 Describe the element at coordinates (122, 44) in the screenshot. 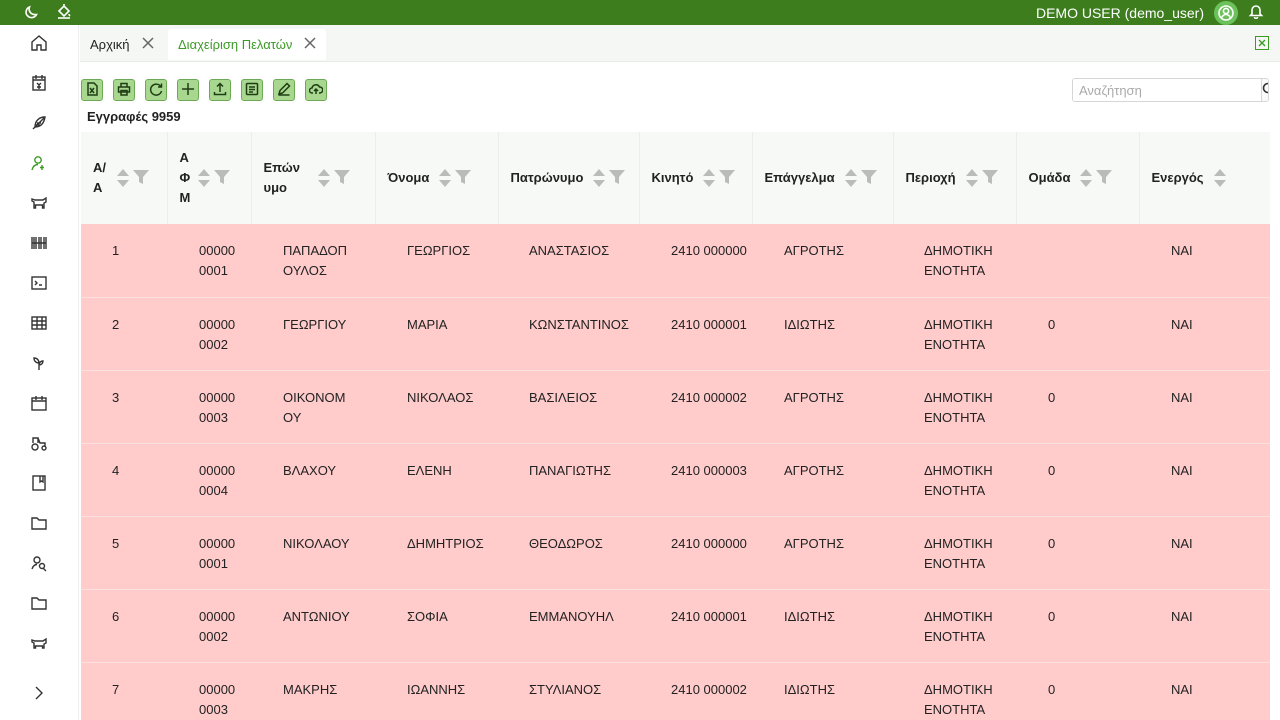

I see `tab-home: Αρχική` at that location.